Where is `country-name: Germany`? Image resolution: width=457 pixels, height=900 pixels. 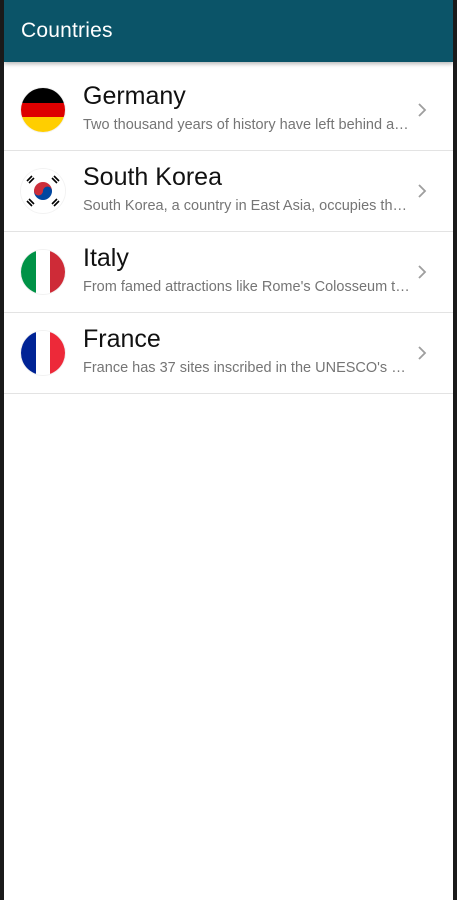 country-name: Germany is located at coordinates (134, 96).